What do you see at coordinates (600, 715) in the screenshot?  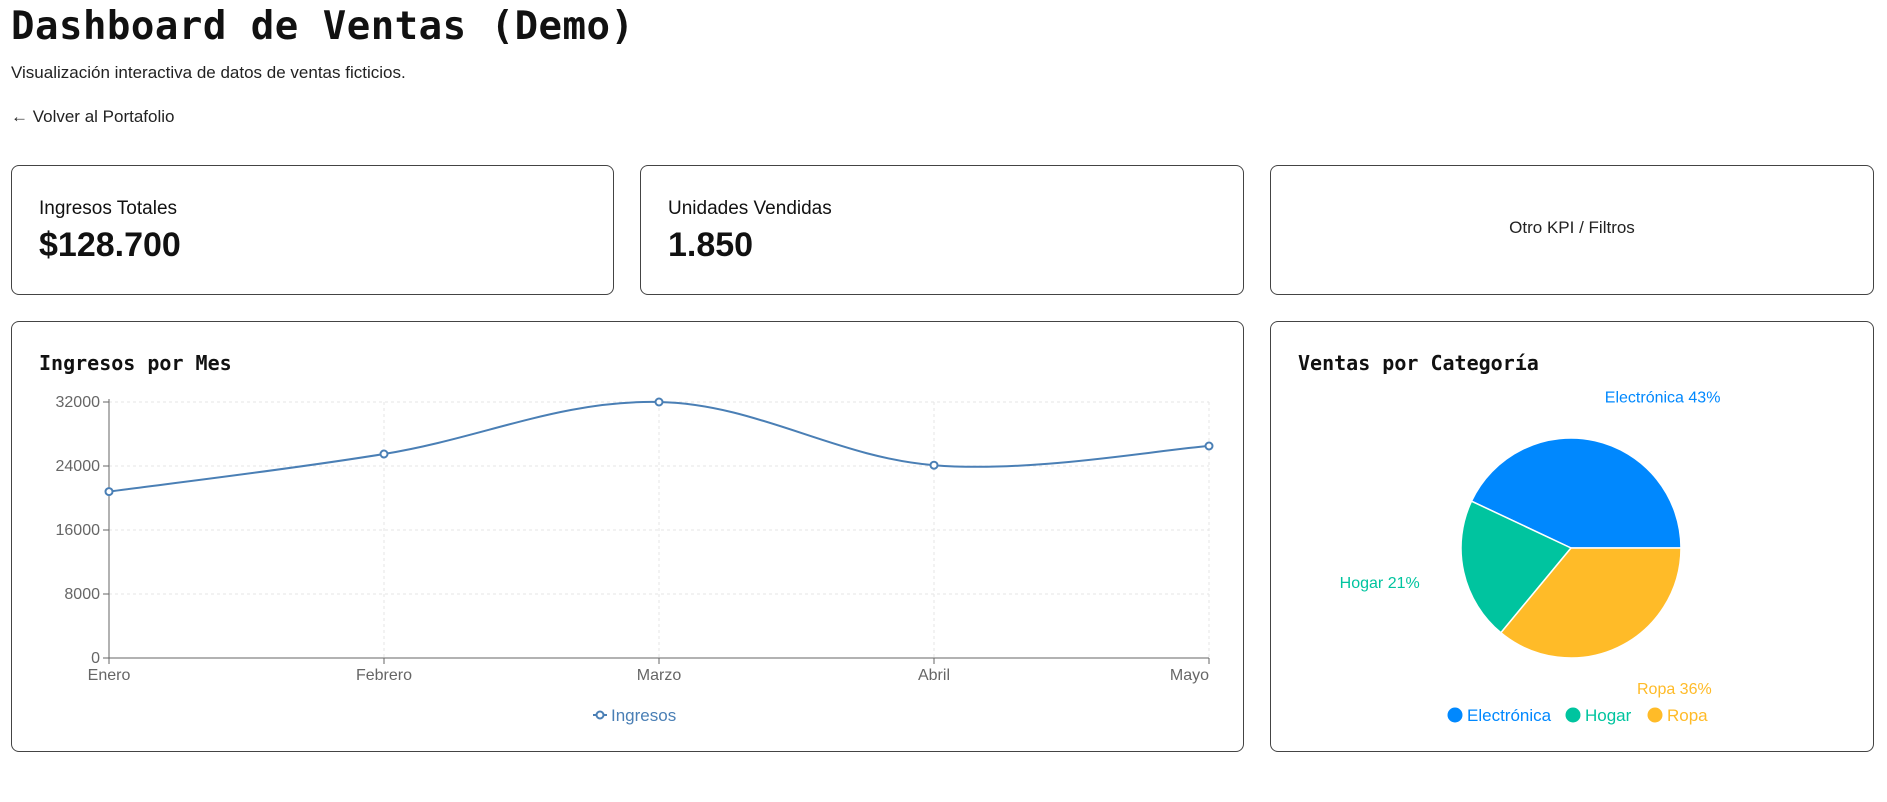 I see `legend-point-marker` at bounding box center [600, 715].